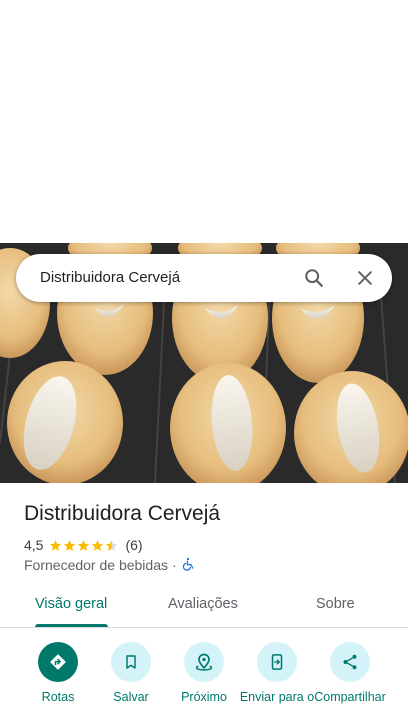  What do you see at coordinates (112, 545) in the screenshot?
I see `star-half-icon` at bounding box center [112, 545].